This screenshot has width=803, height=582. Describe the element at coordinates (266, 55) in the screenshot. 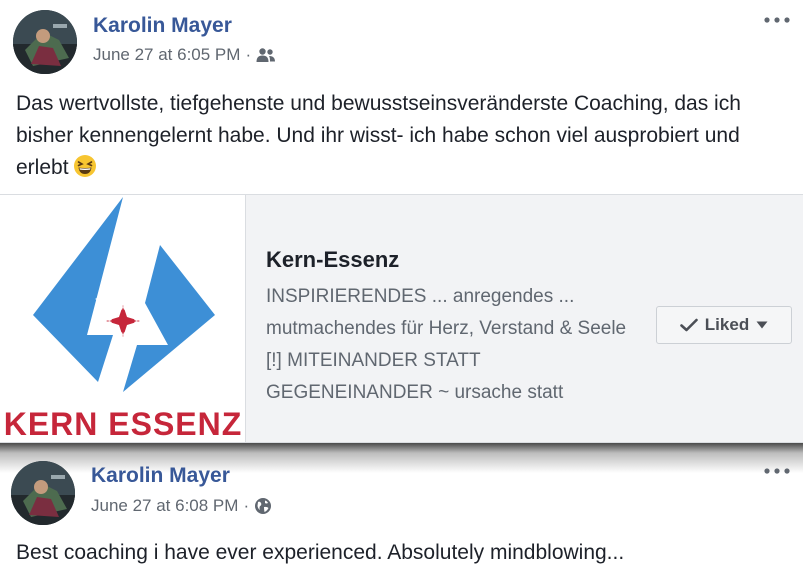

I see `friends-icon` at that location.